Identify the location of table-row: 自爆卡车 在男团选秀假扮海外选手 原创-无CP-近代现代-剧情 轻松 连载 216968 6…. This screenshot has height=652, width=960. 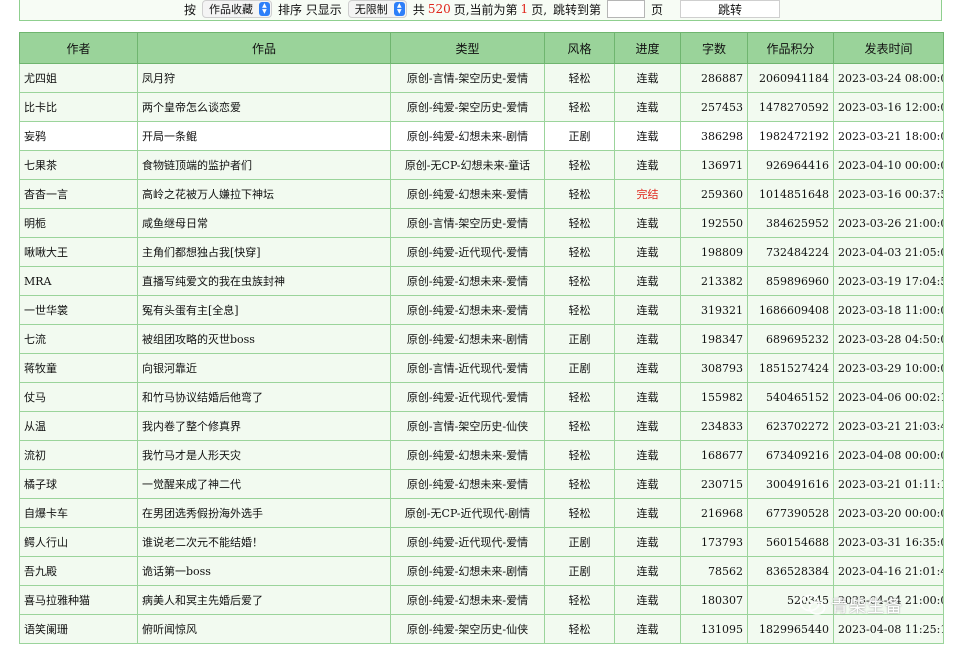
(481, 513).